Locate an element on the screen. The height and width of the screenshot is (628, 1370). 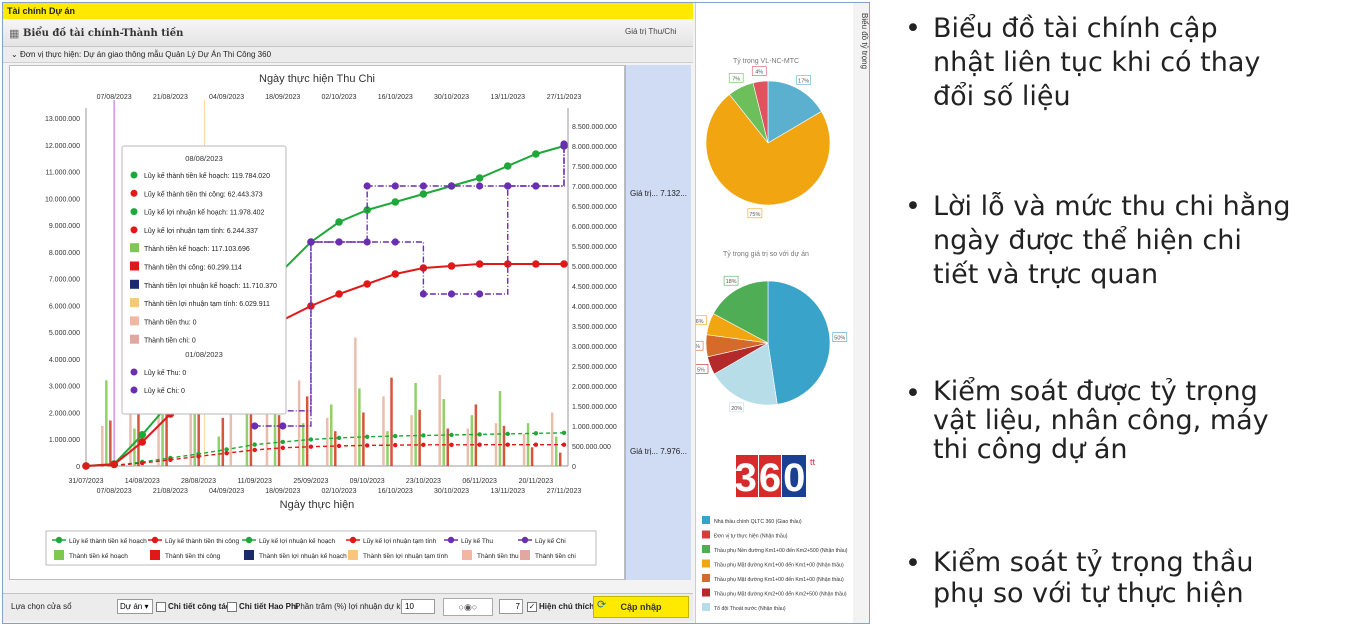
legend-label: Lũy kế lợi nhuận kế hoạch is located at coordinates (297, 540).